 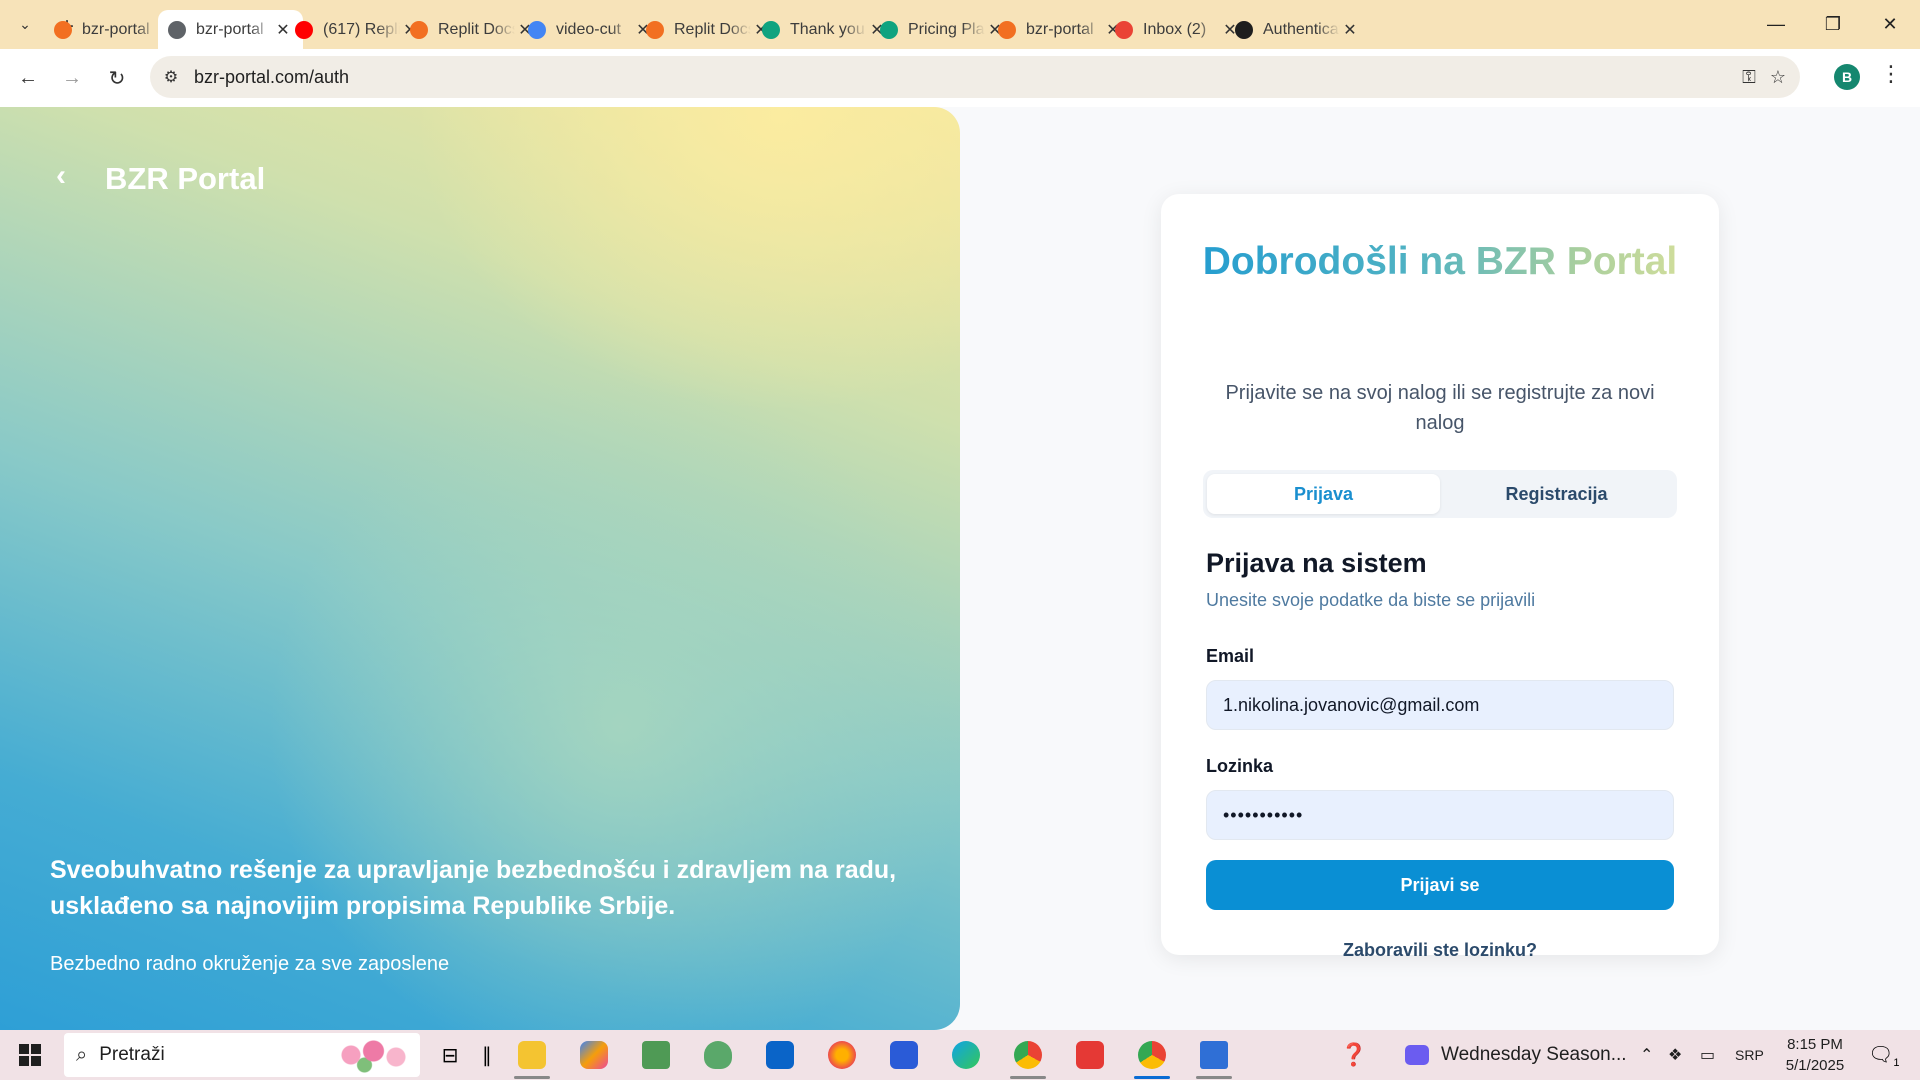 What do you see at coordinates (271, 77) in the screenshot?
I see `url-text: bzr-portal.com/auth` at bounding box center [271, 77].